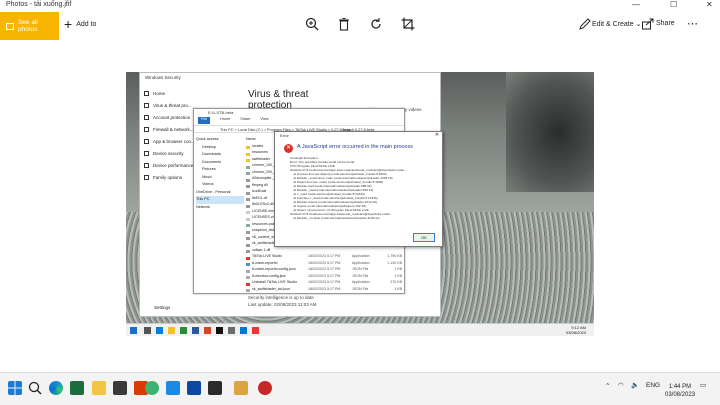 This screenshot has width=720, height=405. I want to click on windows-start-icon, so click(15, 388).